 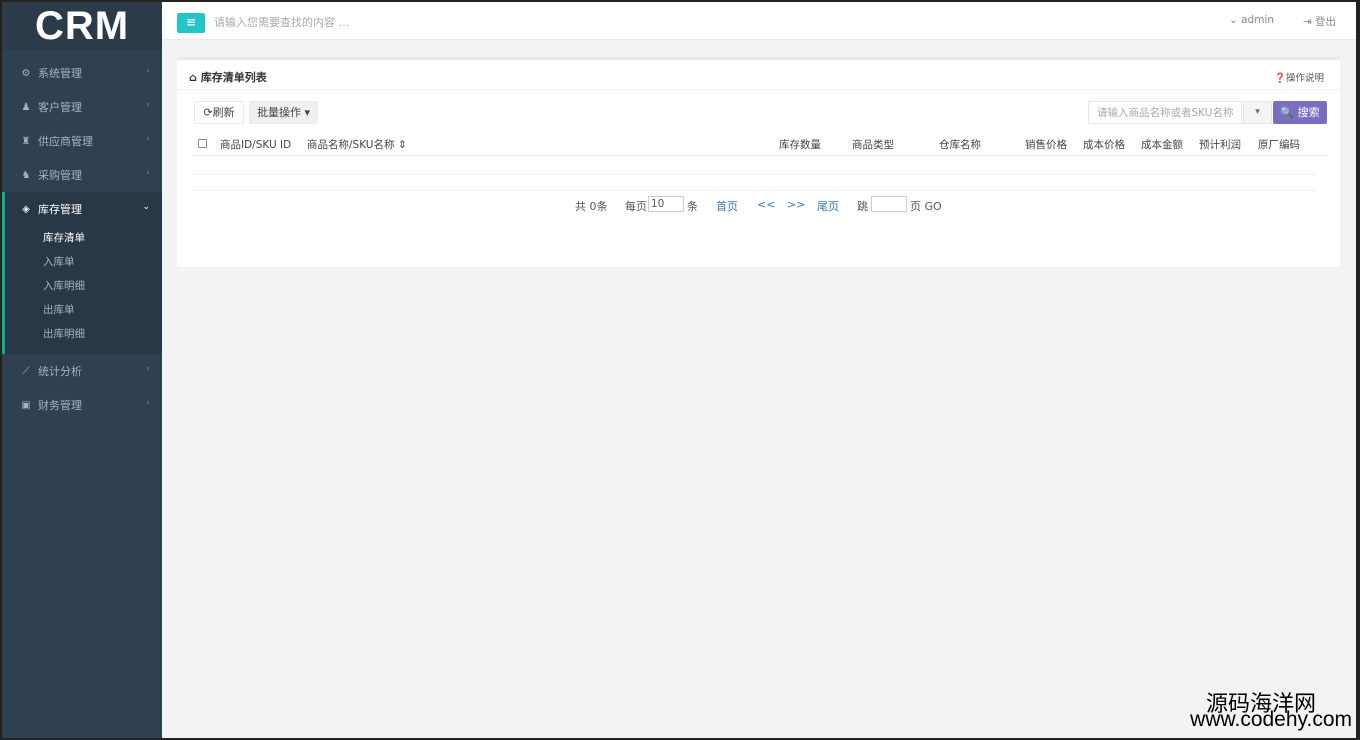 I want to click on go-button: 页 GO, so click(x=926, y=206).